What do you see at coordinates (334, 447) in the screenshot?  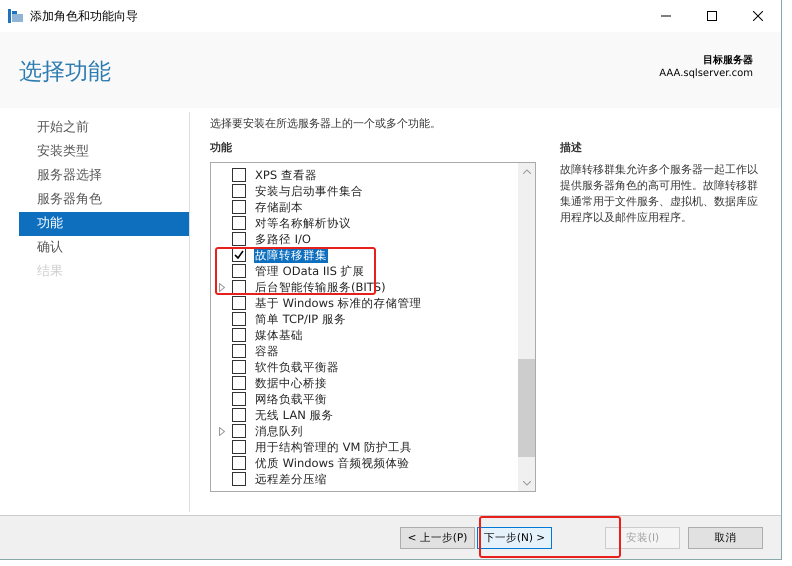 I see `feature-label: 用于结构管理的 VM 防护工具` at bounding box center [334, 447].